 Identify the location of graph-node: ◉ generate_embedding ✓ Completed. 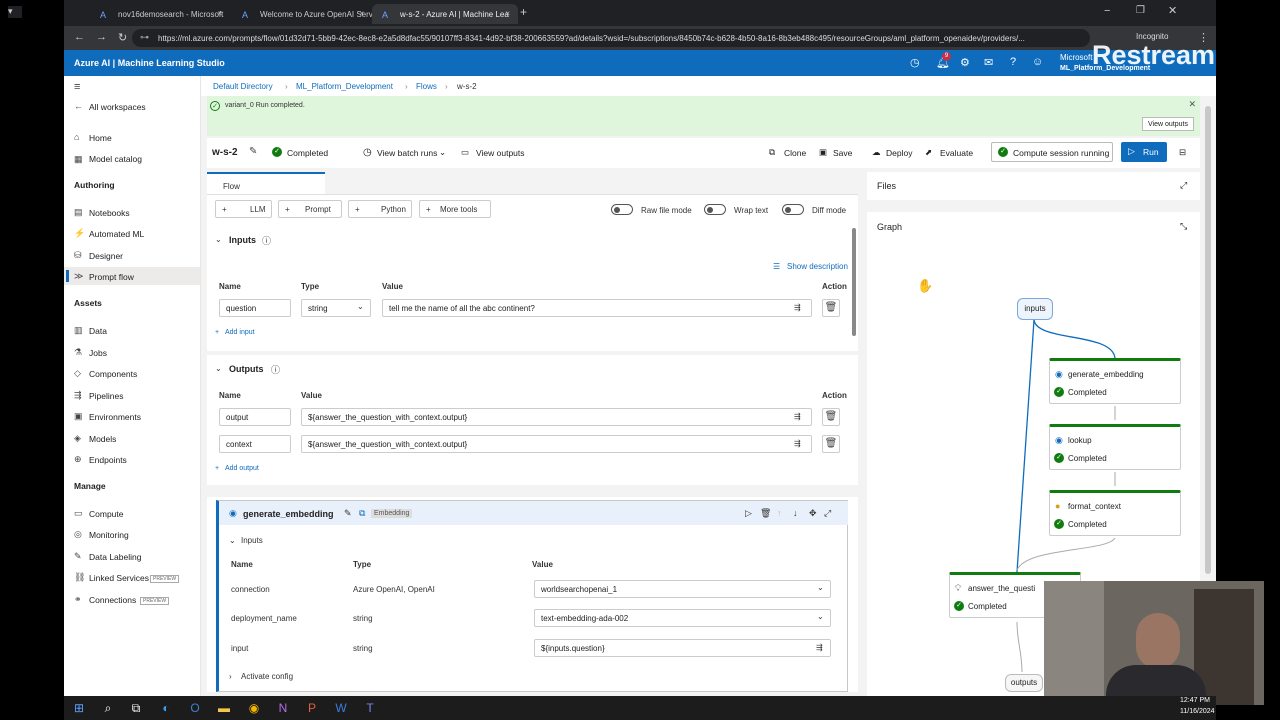
(1115, 381).